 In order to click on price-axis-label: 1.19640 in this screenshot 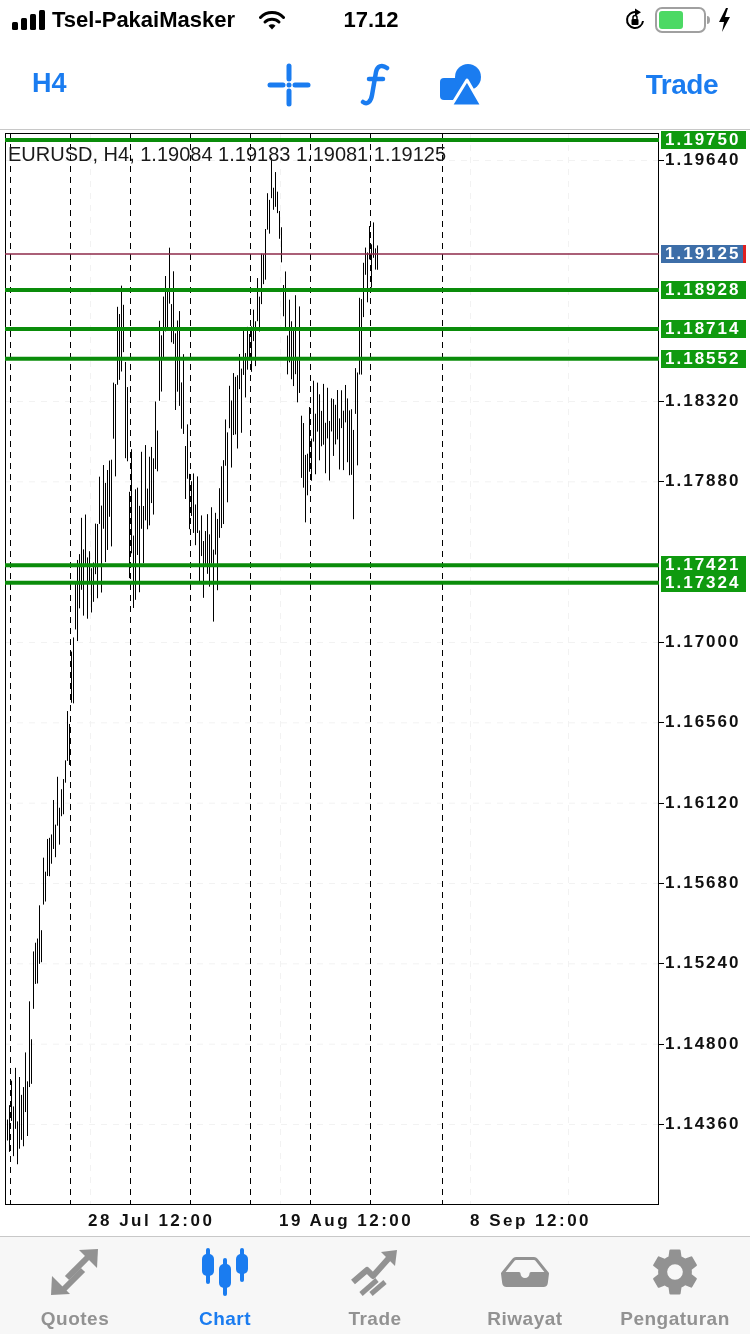, I will do `click(703, 160)`.